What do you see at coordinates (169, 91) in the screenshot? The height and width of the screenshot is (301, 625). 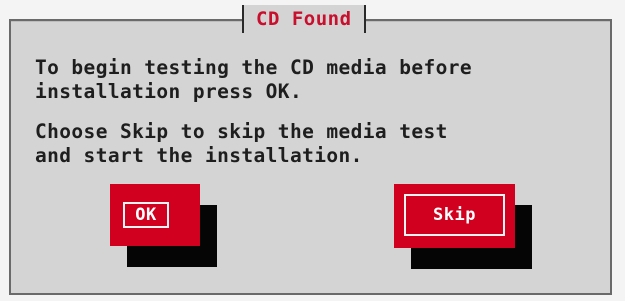 I see `message-line-2: installation press OK.` at bounding box center [169, 91].